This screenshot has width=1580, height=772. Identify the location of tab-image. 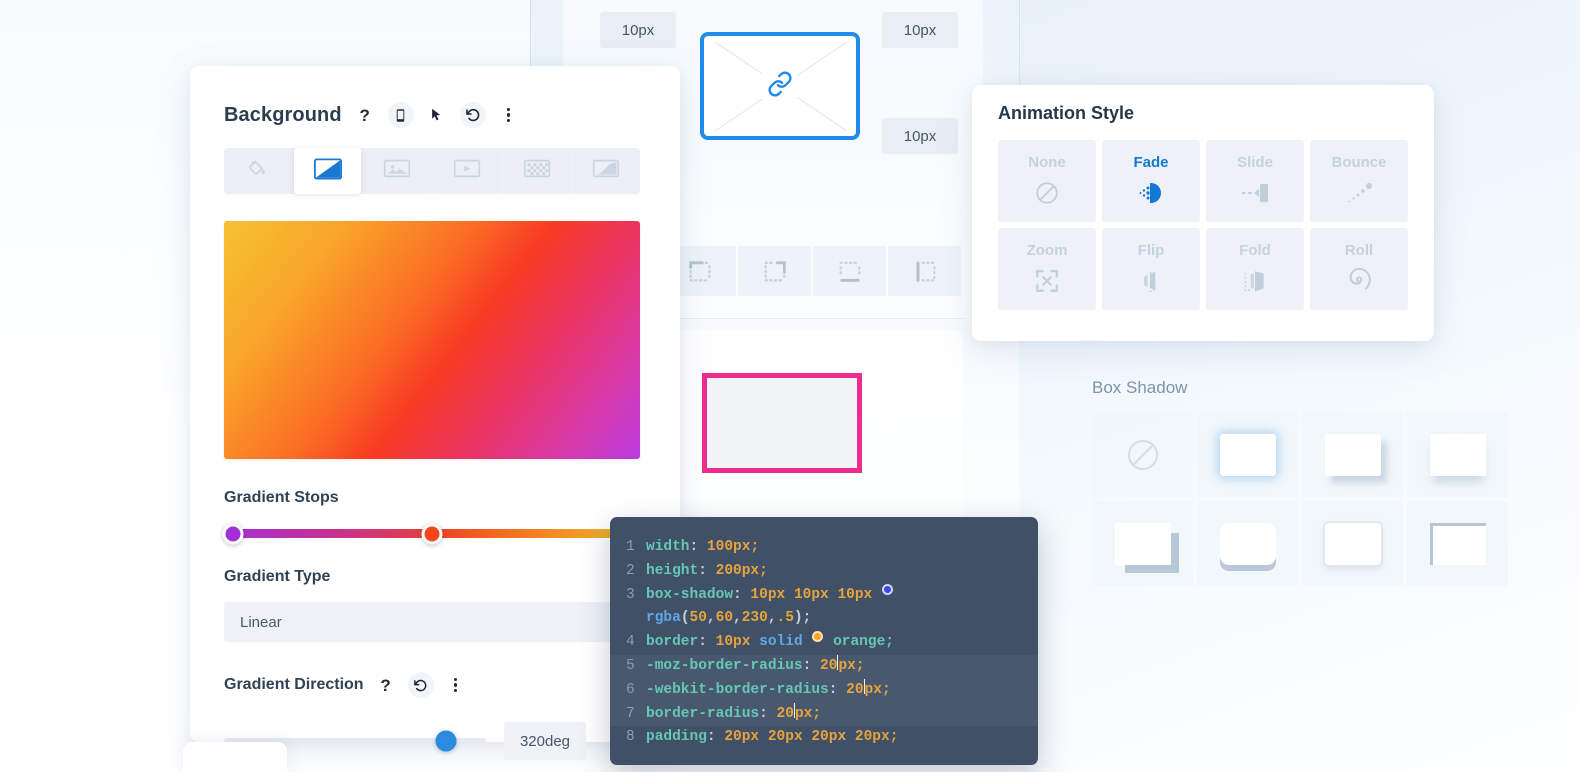
(397, 171).